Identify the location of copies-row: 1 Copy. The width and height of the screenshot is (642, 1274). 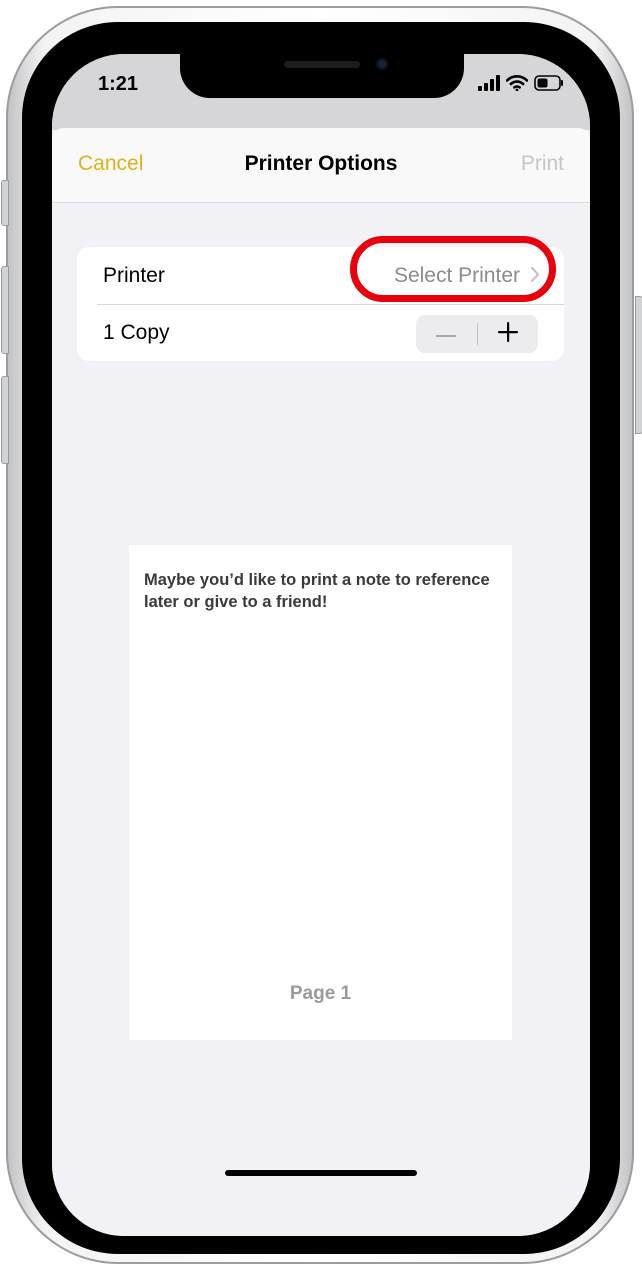
(320, 333).